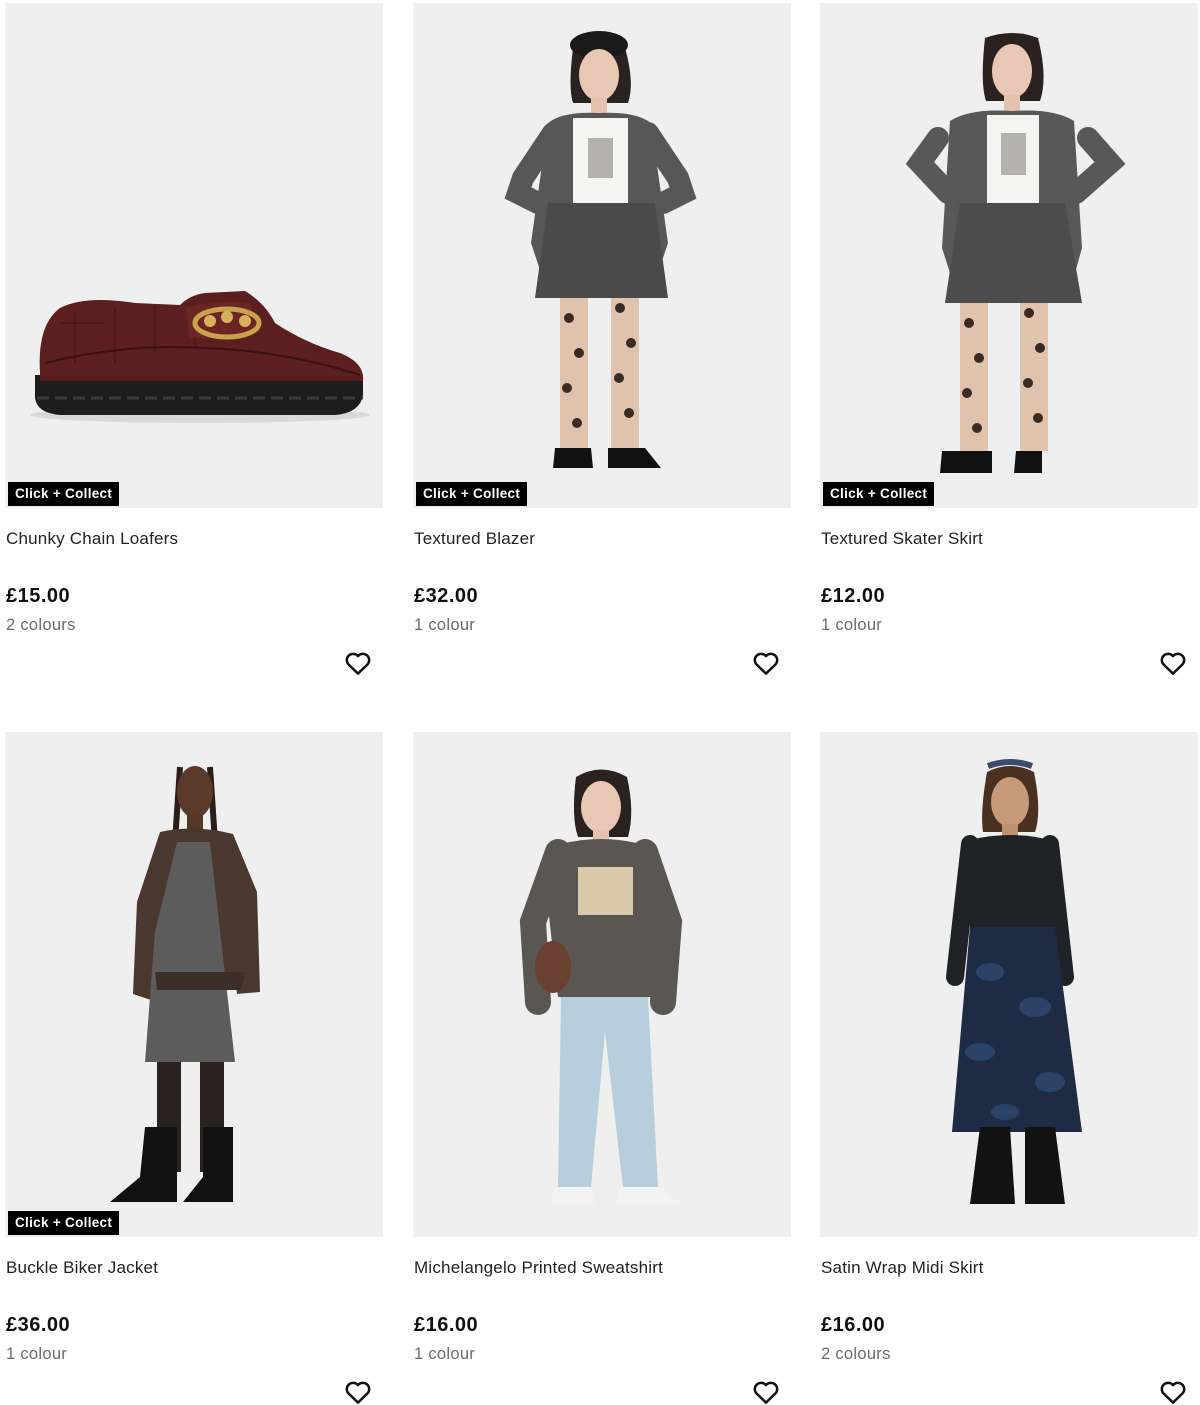 The height and width of the screenshot is (1405, 1200). What do you see at coordinates (92, 539) in the screenshot?
I see `product-title: Chunky Chain Loafers` at bounding box center [92, 539].